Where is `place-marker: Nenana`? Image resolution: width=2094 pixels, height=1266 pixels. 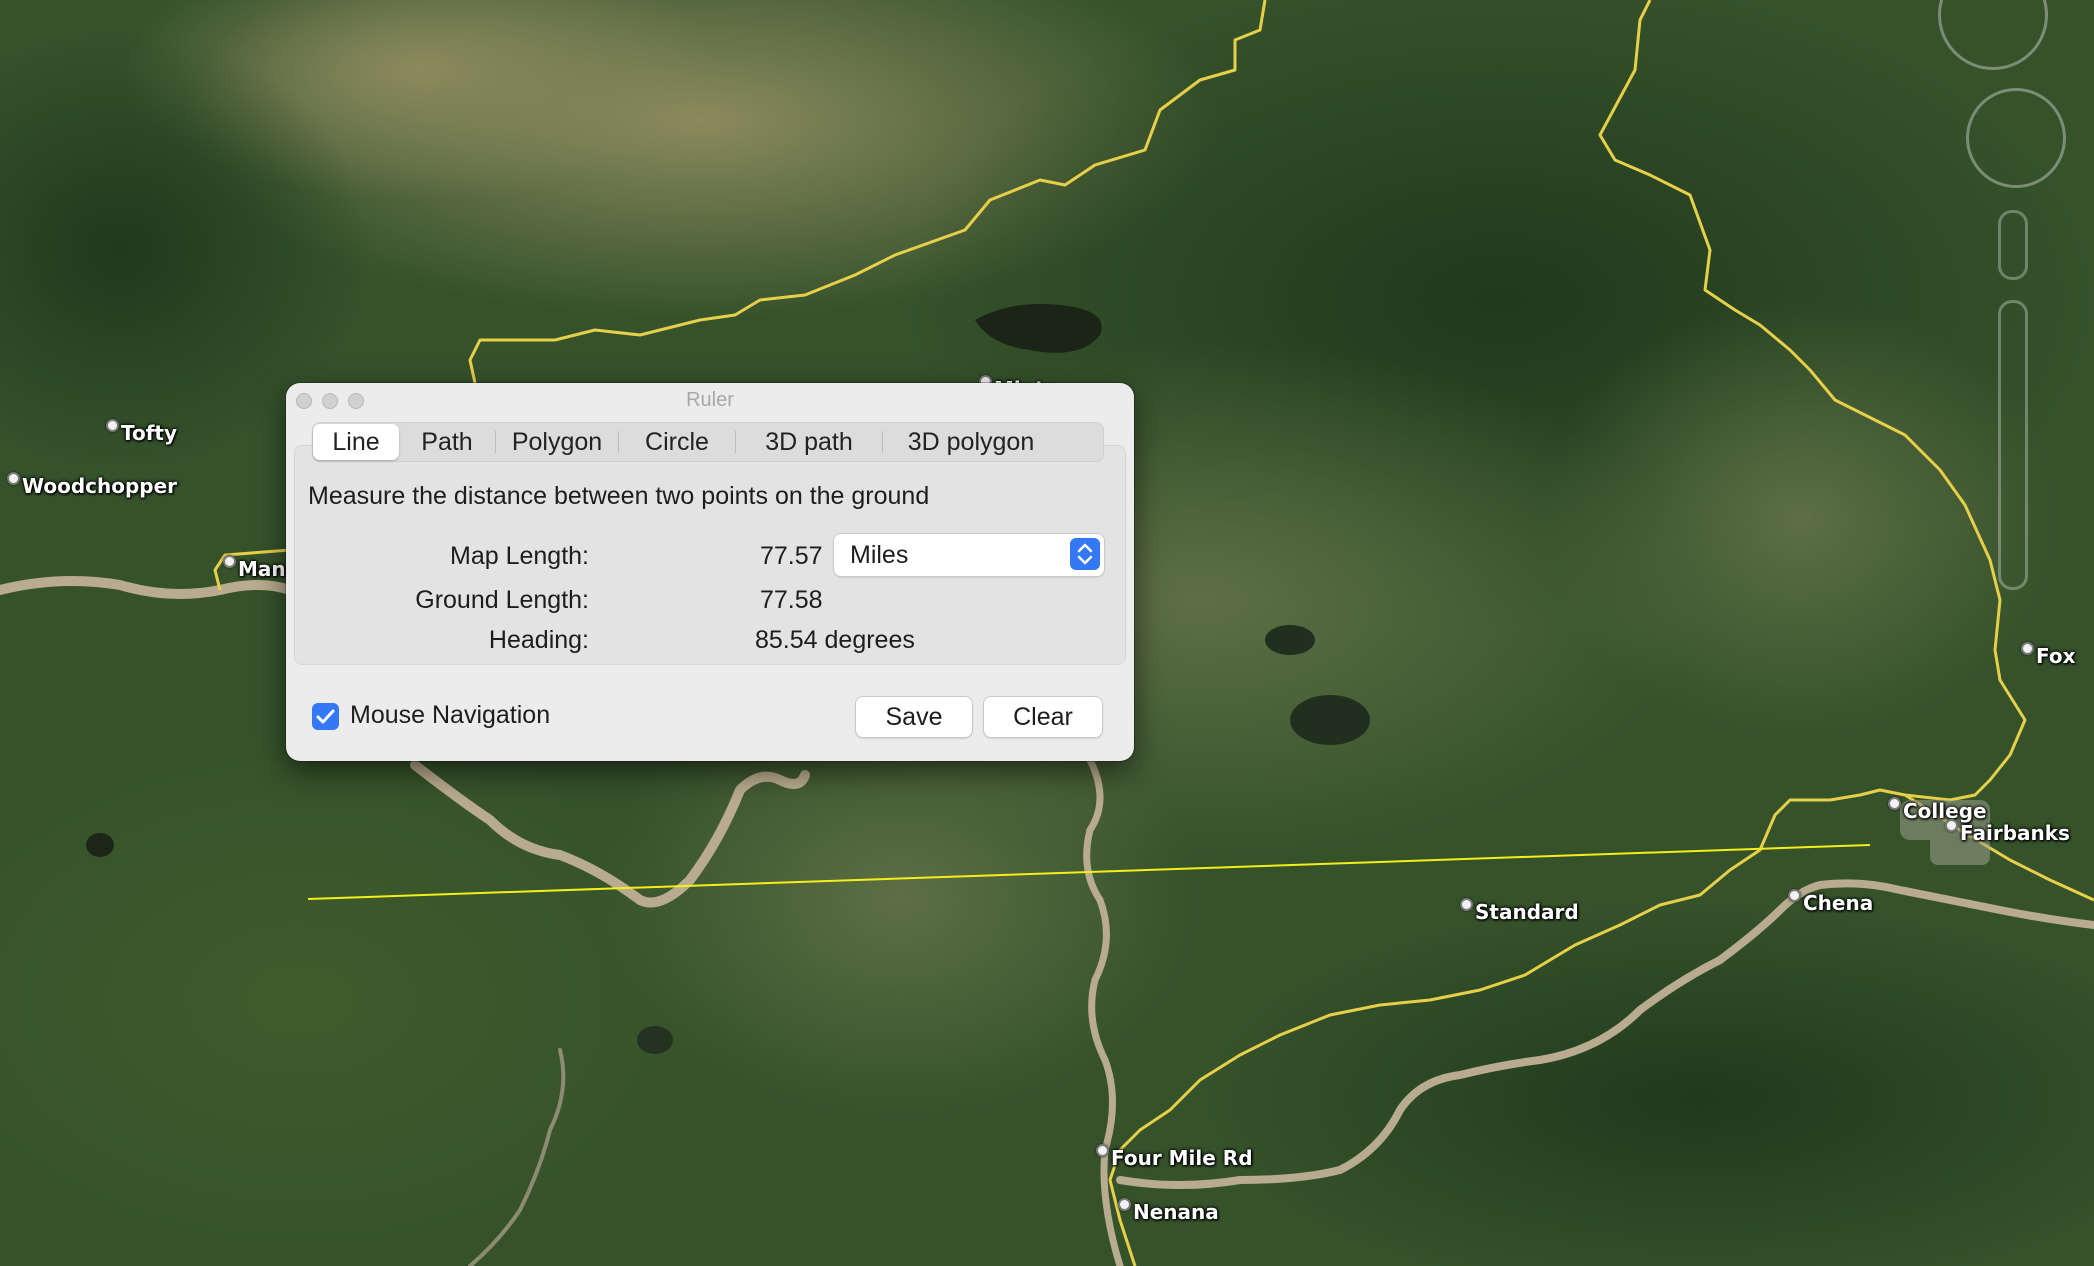
place-marker: Nenana is located at coordinates (1168, 1204).